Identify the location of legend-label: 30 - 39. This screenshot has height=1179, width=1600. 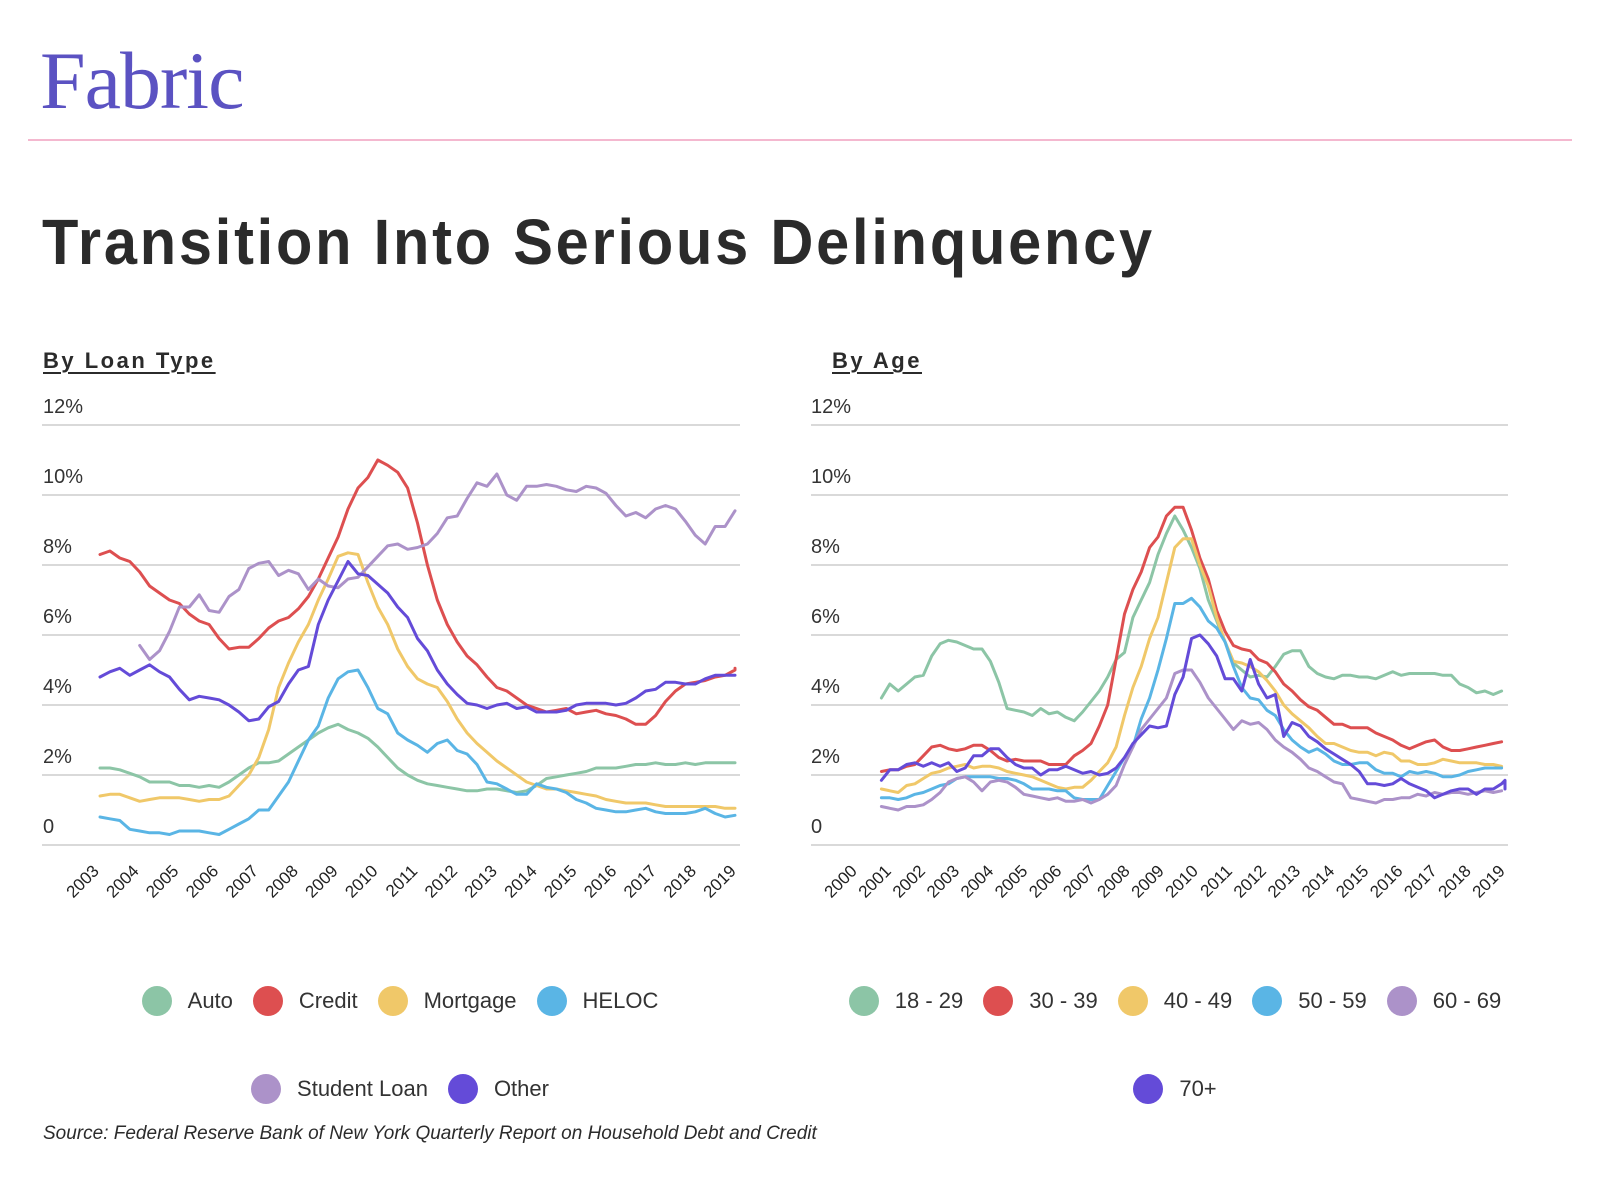
(1063, 1000).